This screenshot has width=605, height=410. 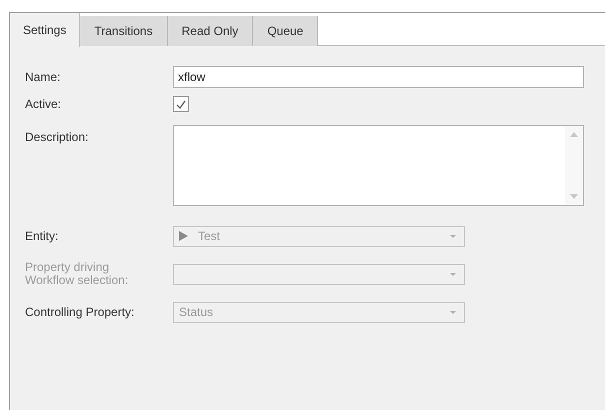 What do you see at coordinates (196, 312) in the screenshot?
I see `dropdown-value: Status` at bounding box center [196, 312].